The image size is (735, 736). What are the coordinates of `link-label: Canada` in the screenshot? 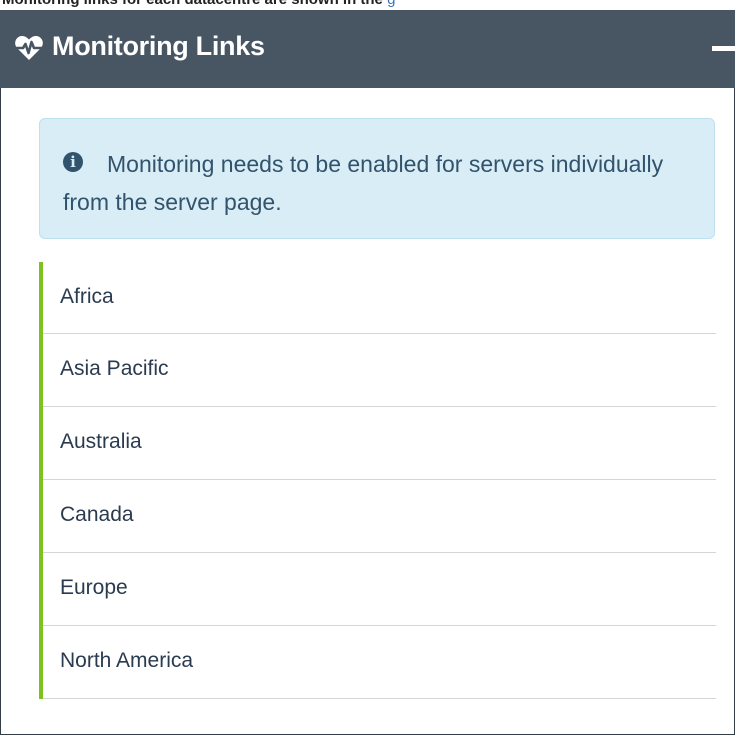 It's located at (97, 515).